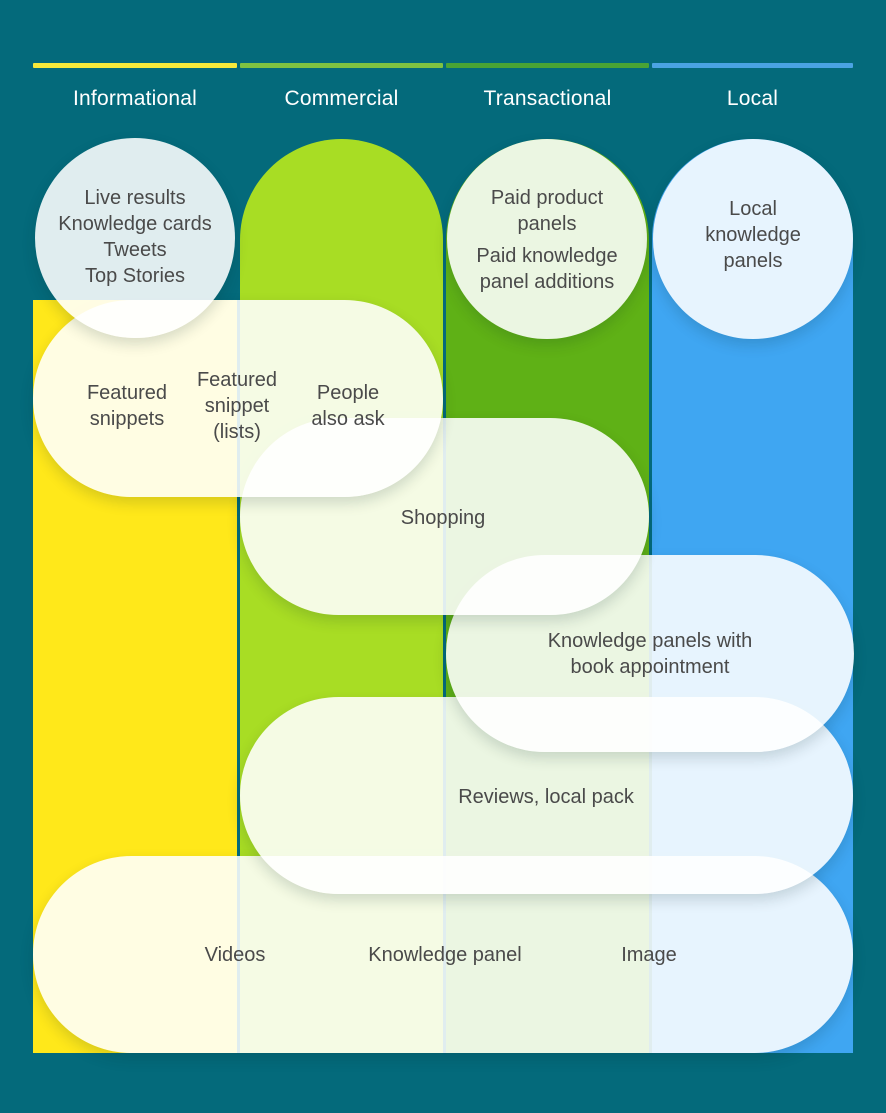 This screenshot has height=1113, width=886. What do you see at coordinates (752, 65) in the screenshot?
I see `header-rule-local` at bounding box center [752, 65].